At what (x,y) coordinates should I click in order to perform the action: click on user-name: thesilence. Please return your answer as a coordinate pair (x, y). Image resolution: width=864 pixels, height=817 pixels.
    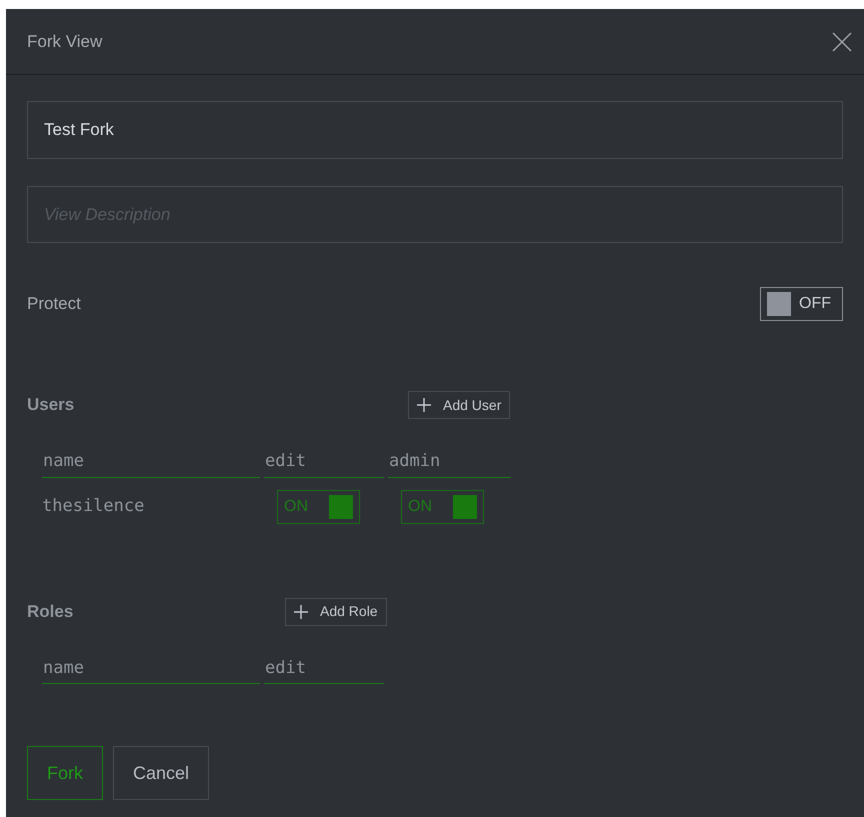
    Looking at the image, I should click on (94, 506).